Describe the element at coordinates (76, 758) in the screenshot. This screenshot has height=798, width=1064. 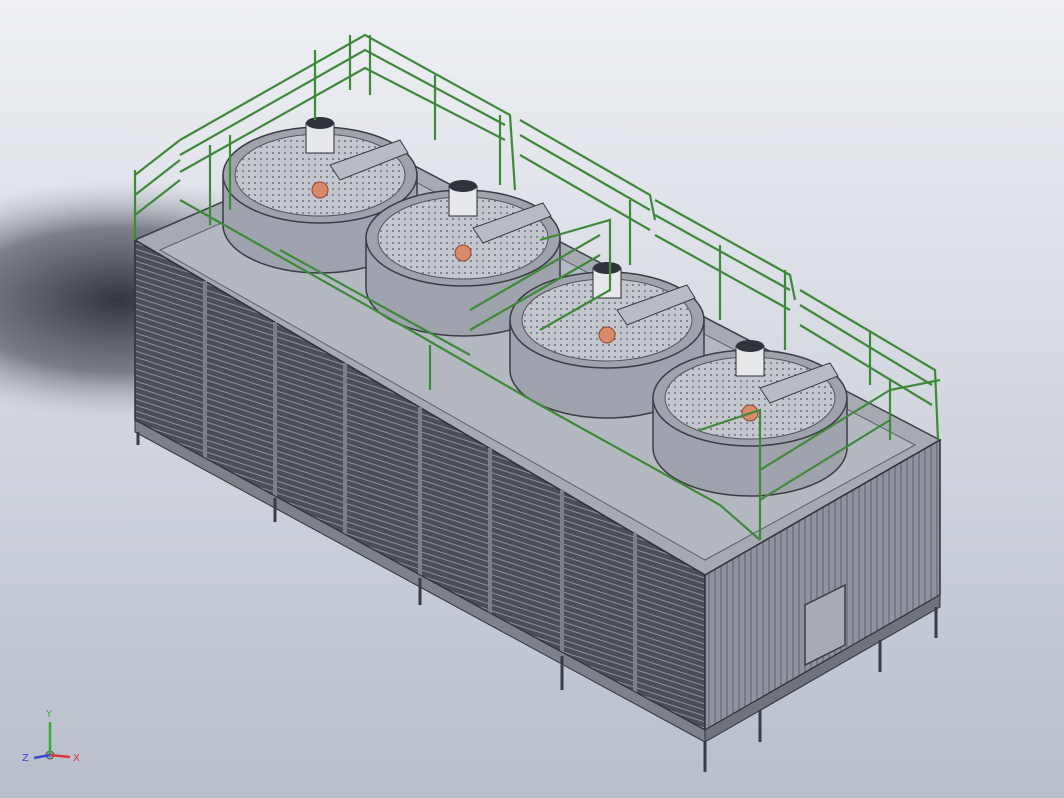
I see `x-axis-label: X` at that location.